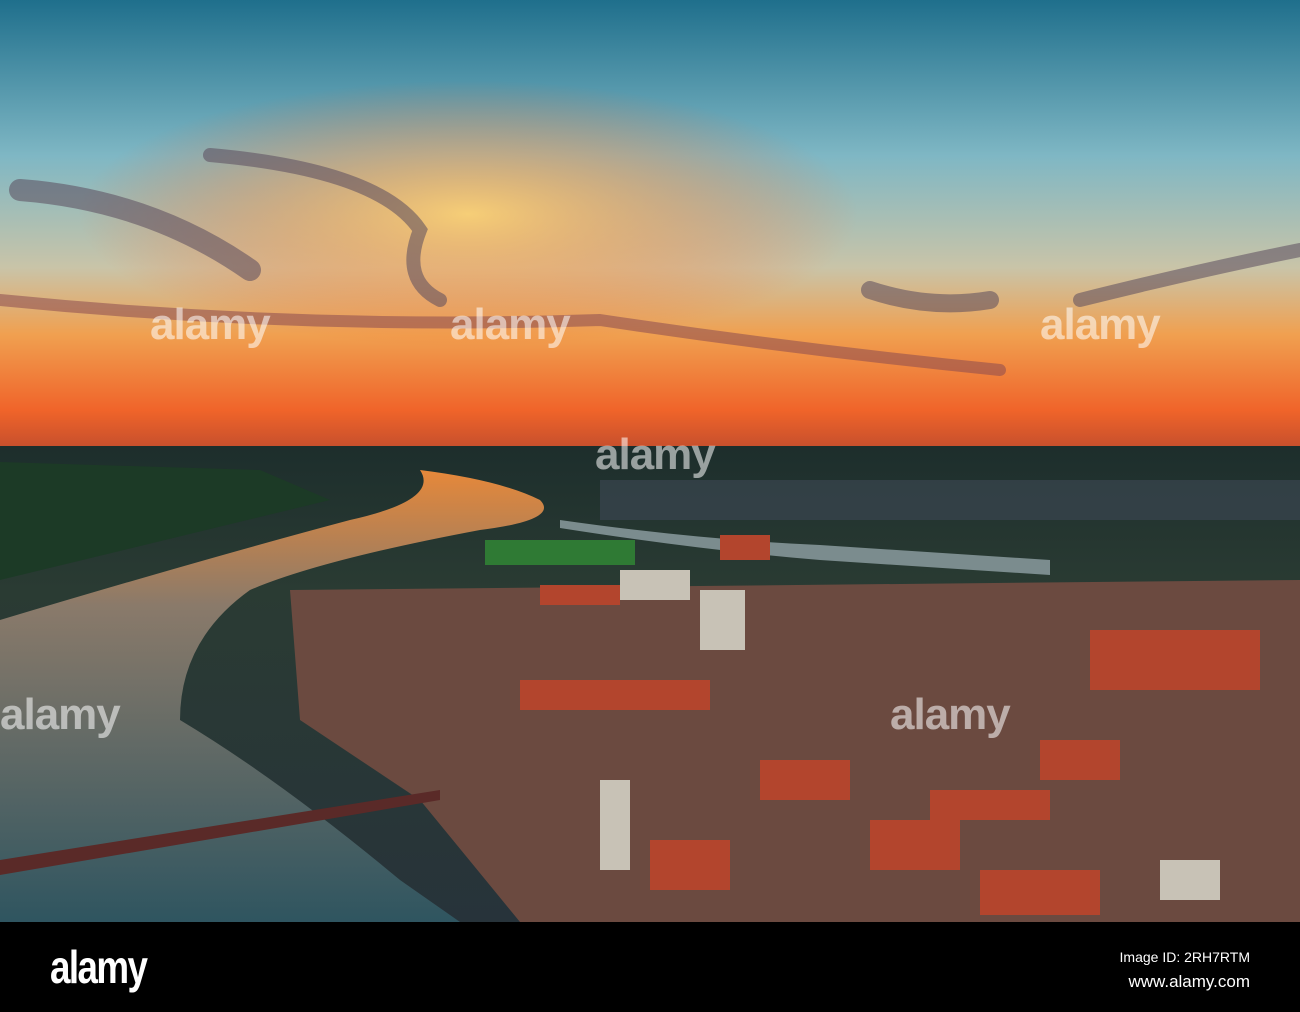  What do you see at coordinates (1184, 957) in the screenshot?
I see `image-id: Image ID: 2RH7RTM` at bounding box center [1184, 957].